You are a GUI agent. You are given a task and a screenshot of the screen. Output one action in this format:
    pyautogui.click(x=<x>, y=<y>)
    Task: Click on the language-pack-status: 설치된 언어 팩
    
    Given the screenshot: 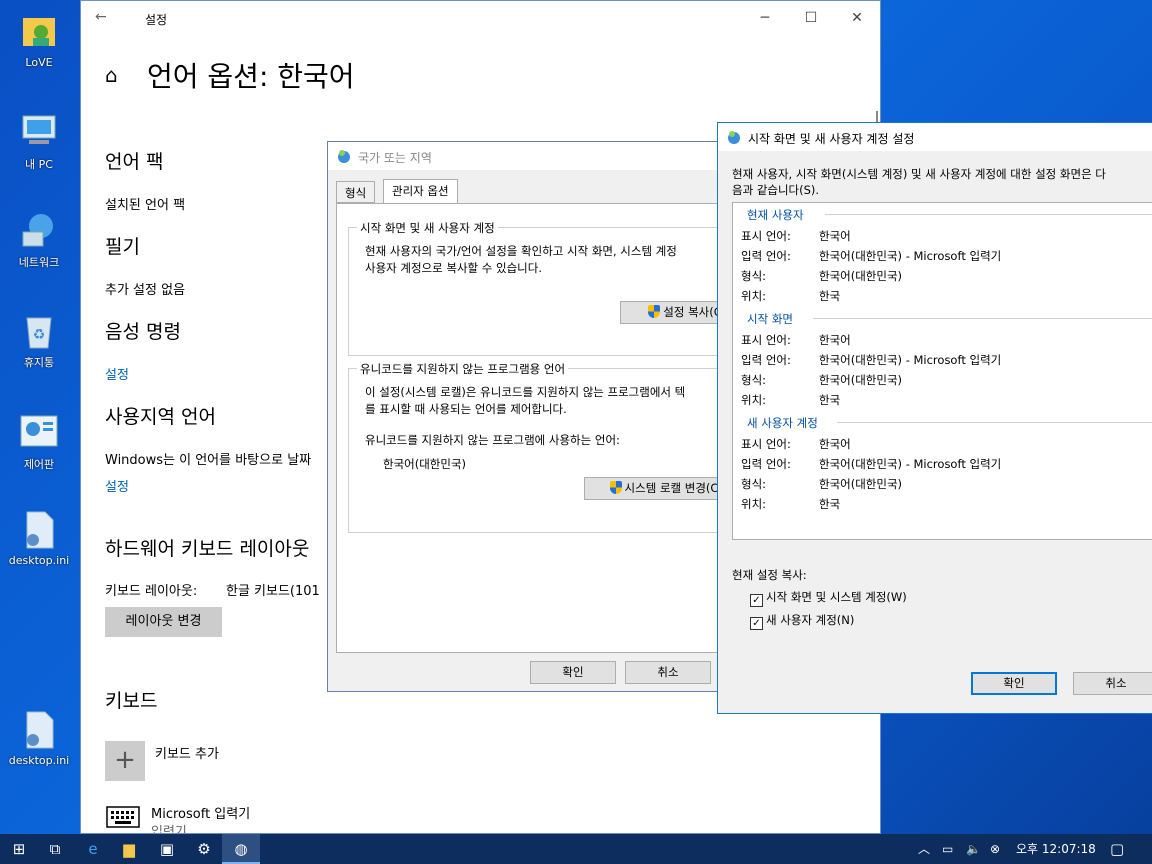 What is the action you would take?
    pyautogui.click(x=145, y=205)
    